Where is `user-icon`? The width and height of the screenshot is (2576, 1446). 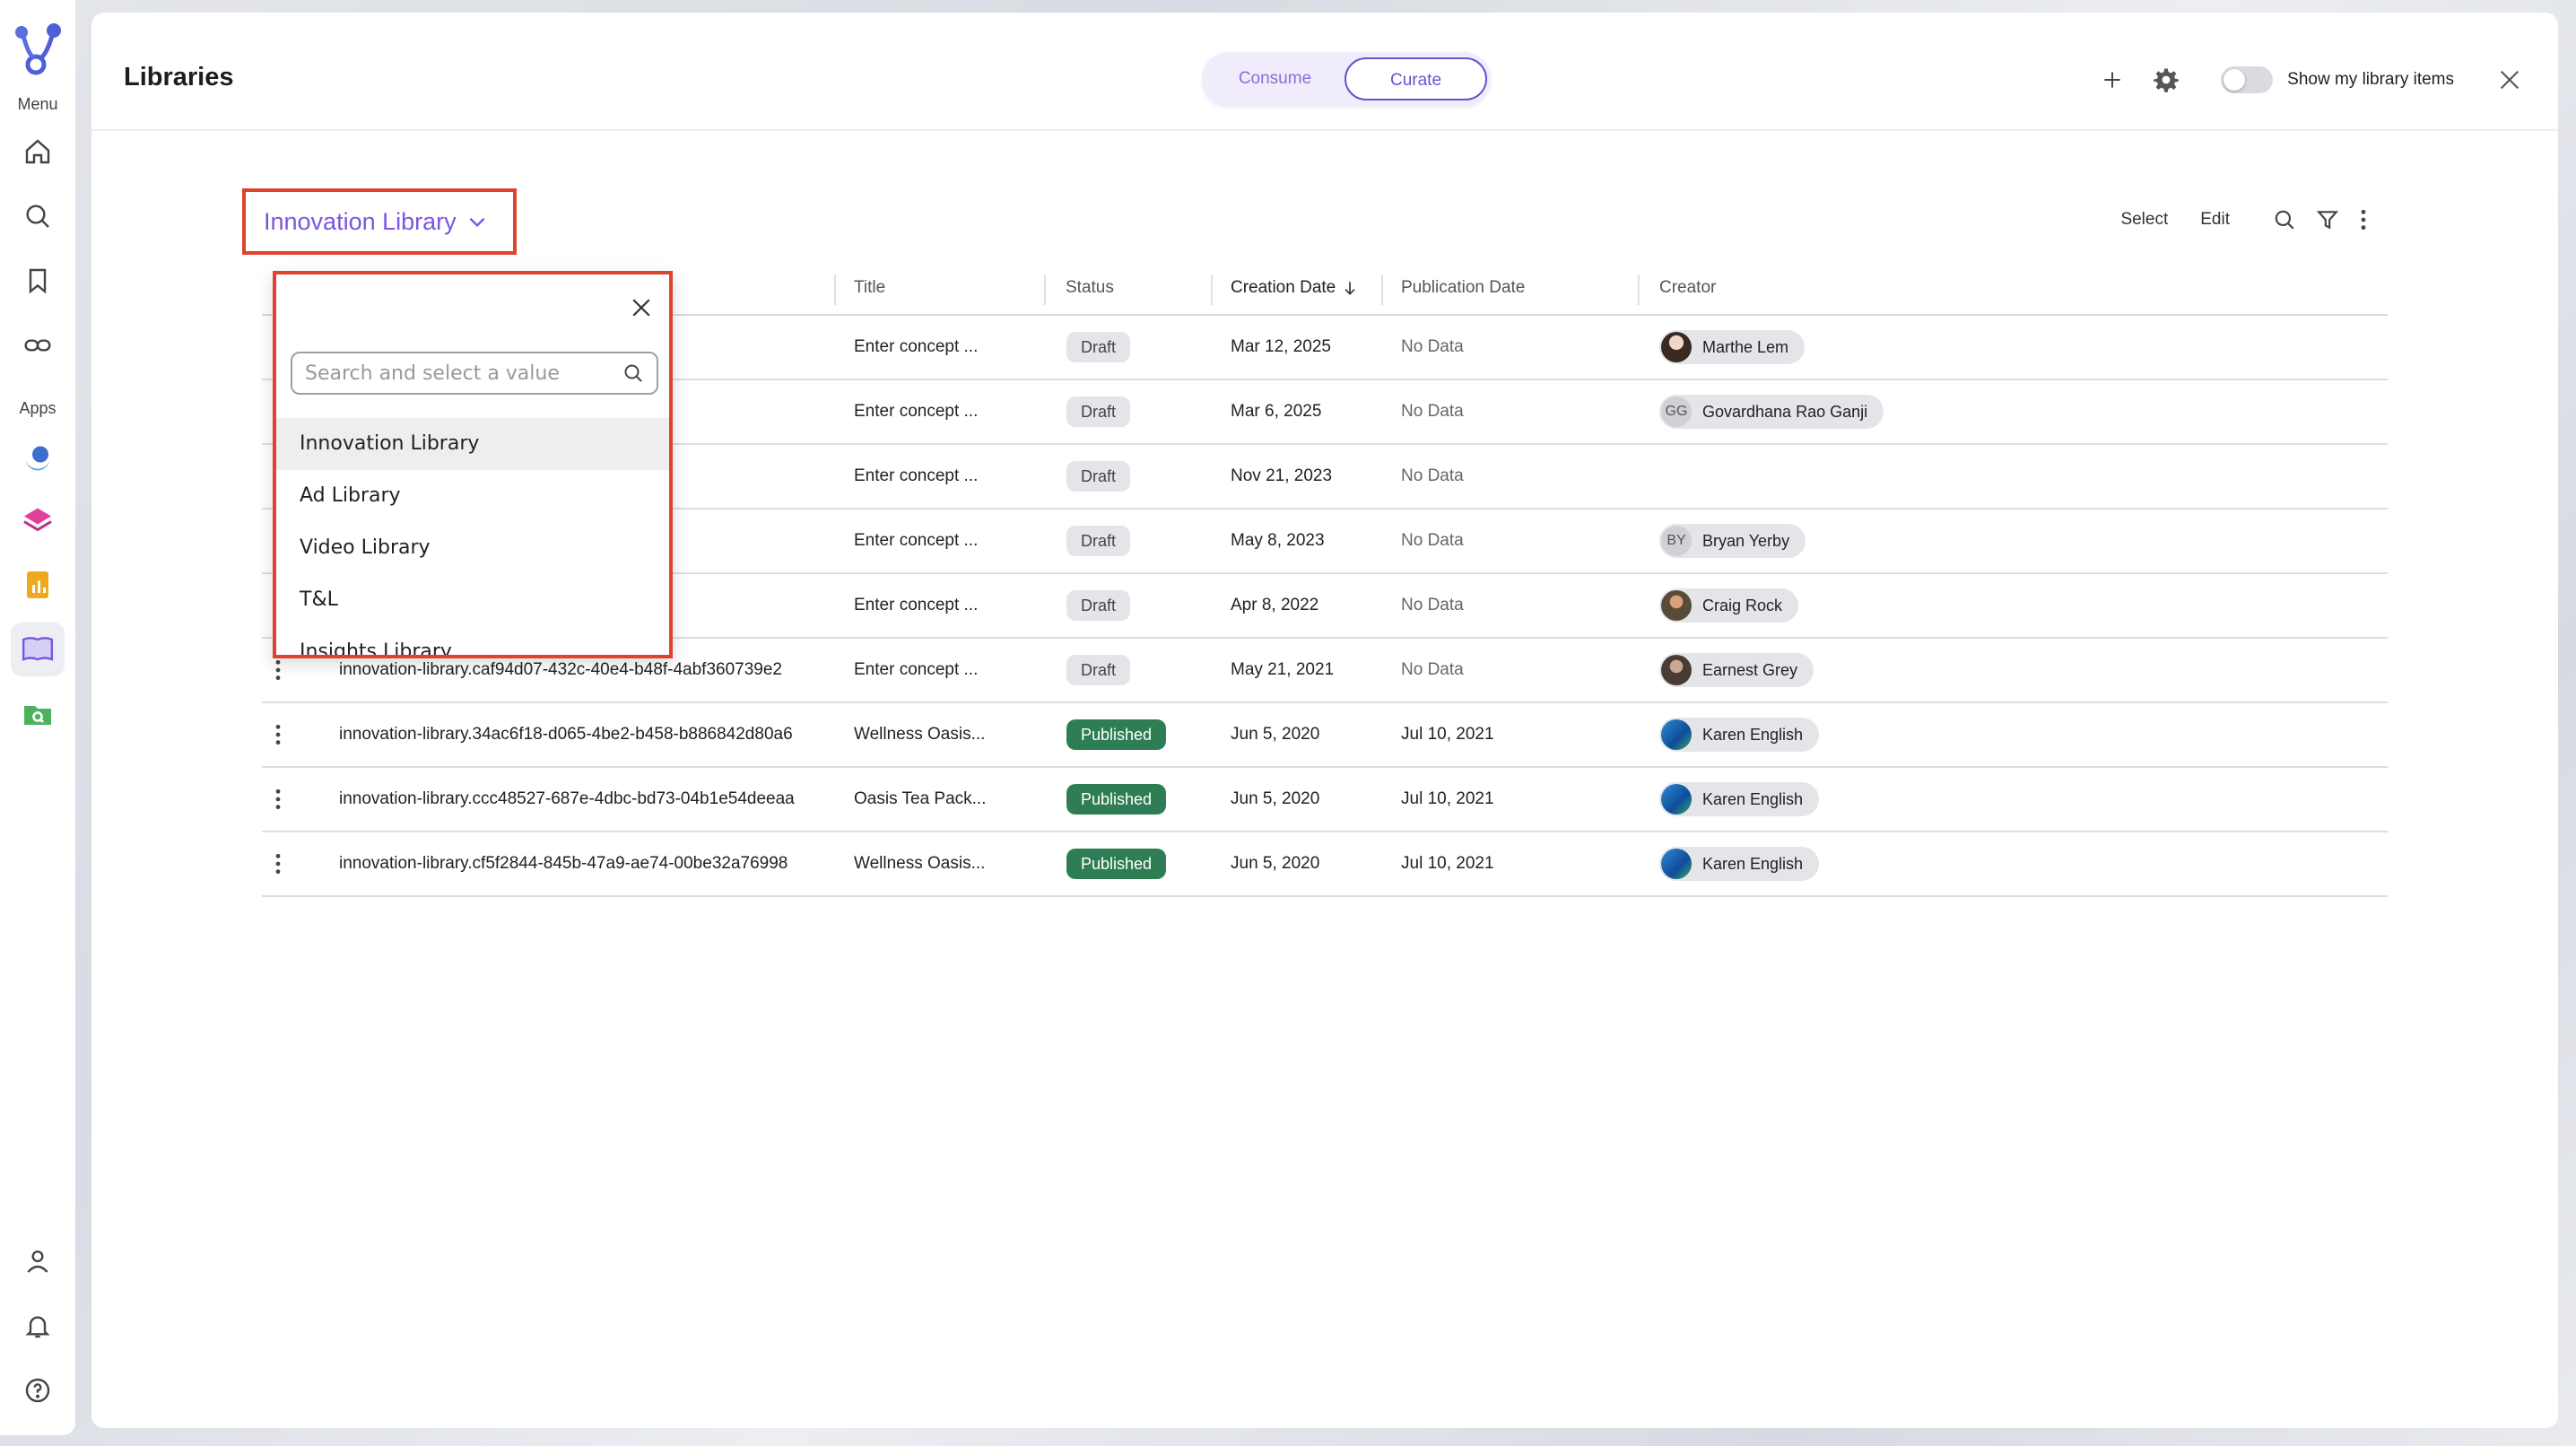
user-icon is located at coordinates (38, 1261).